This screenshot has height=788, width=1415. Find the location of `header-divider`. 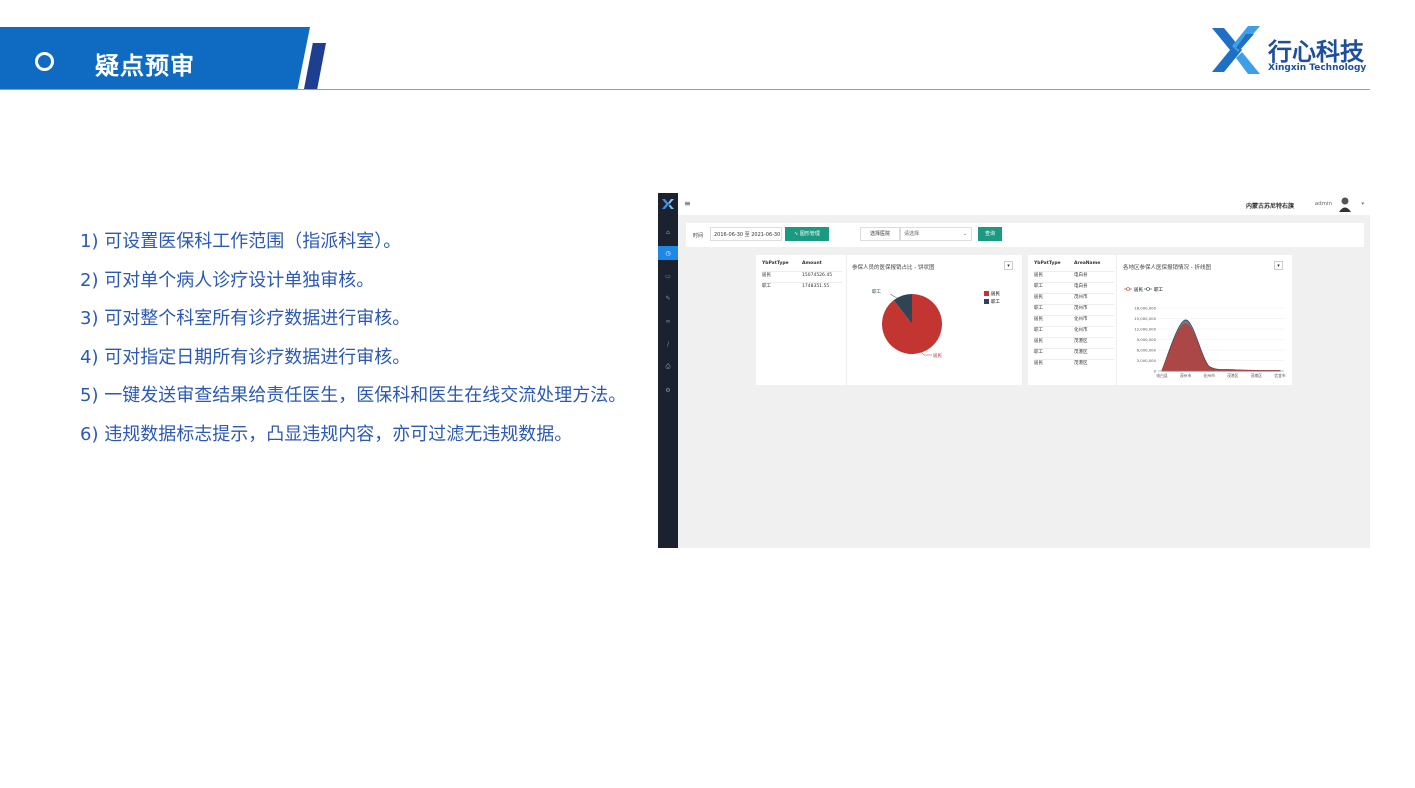

header-divider is located at coordinates (685, 89).